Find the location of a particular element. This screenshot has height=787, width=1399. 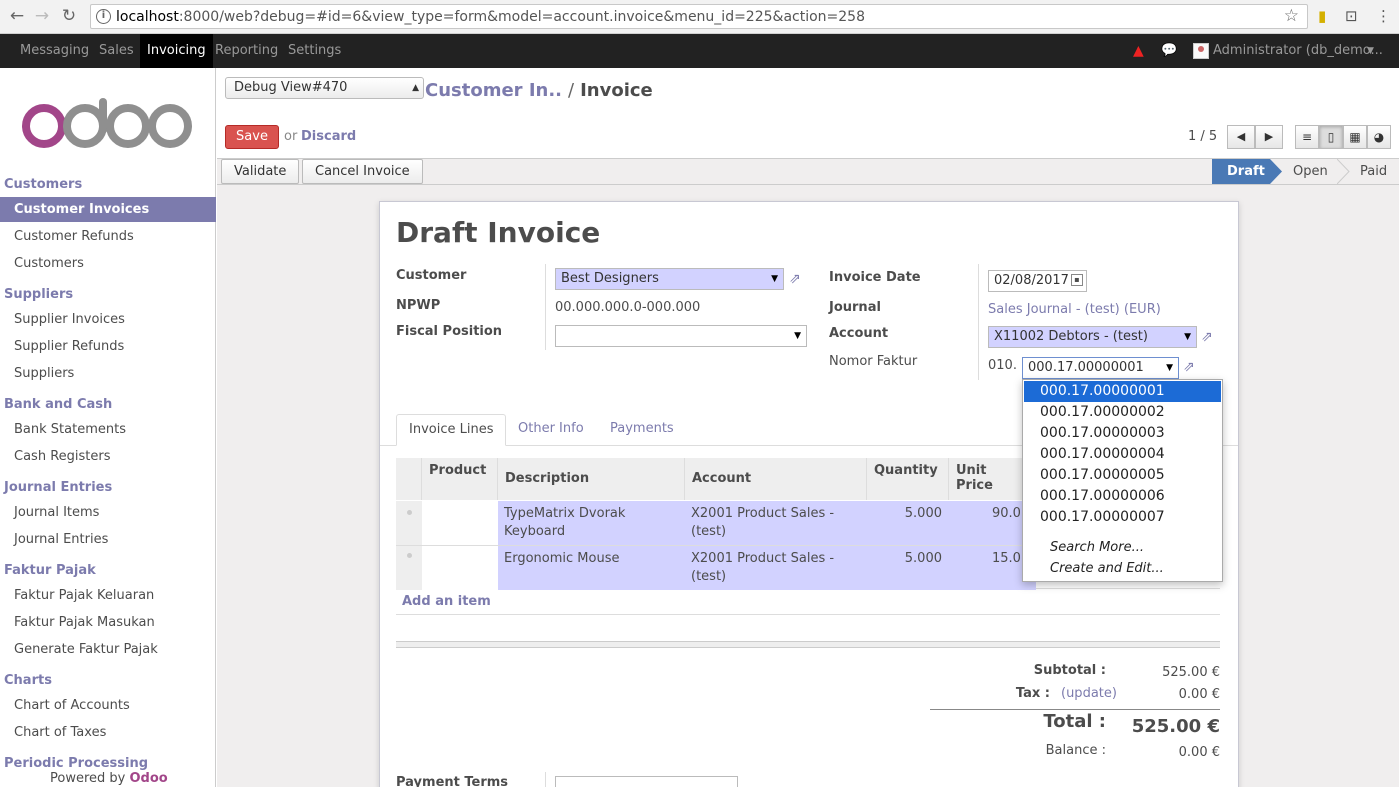

menu-invoicing: Invoicing is located at coordinates (176, 51).